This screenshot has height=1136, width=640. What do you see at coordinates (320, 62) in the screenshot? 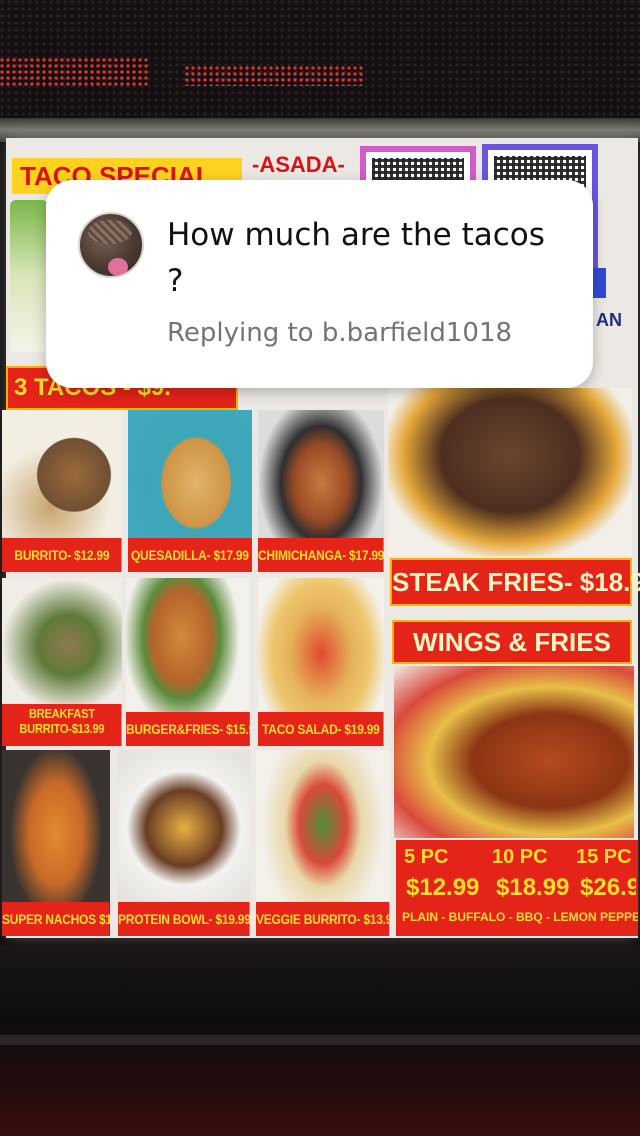
I see `led-sign-background` at bounding box center [320, 62].